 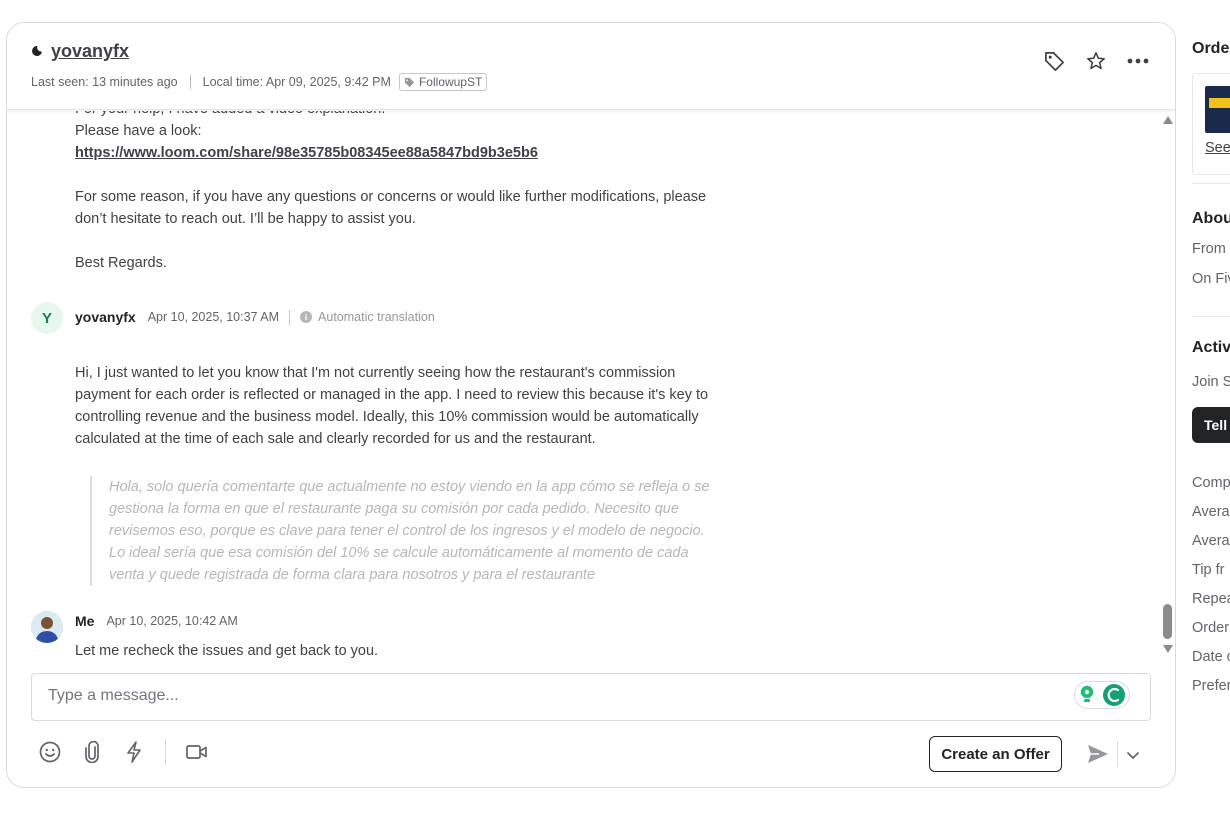 I want to click on more-options-button, so click(x=1138, y=61).